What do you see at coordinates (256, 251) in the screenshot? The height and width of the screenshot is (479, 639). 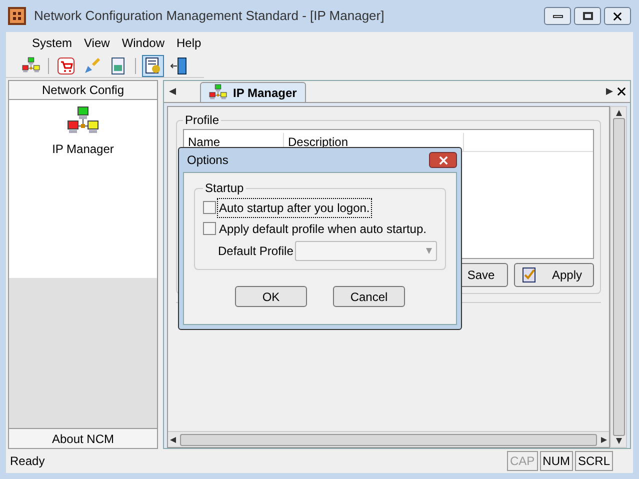 I see `field-label: Default Profile` at bounding box center [256, 251].